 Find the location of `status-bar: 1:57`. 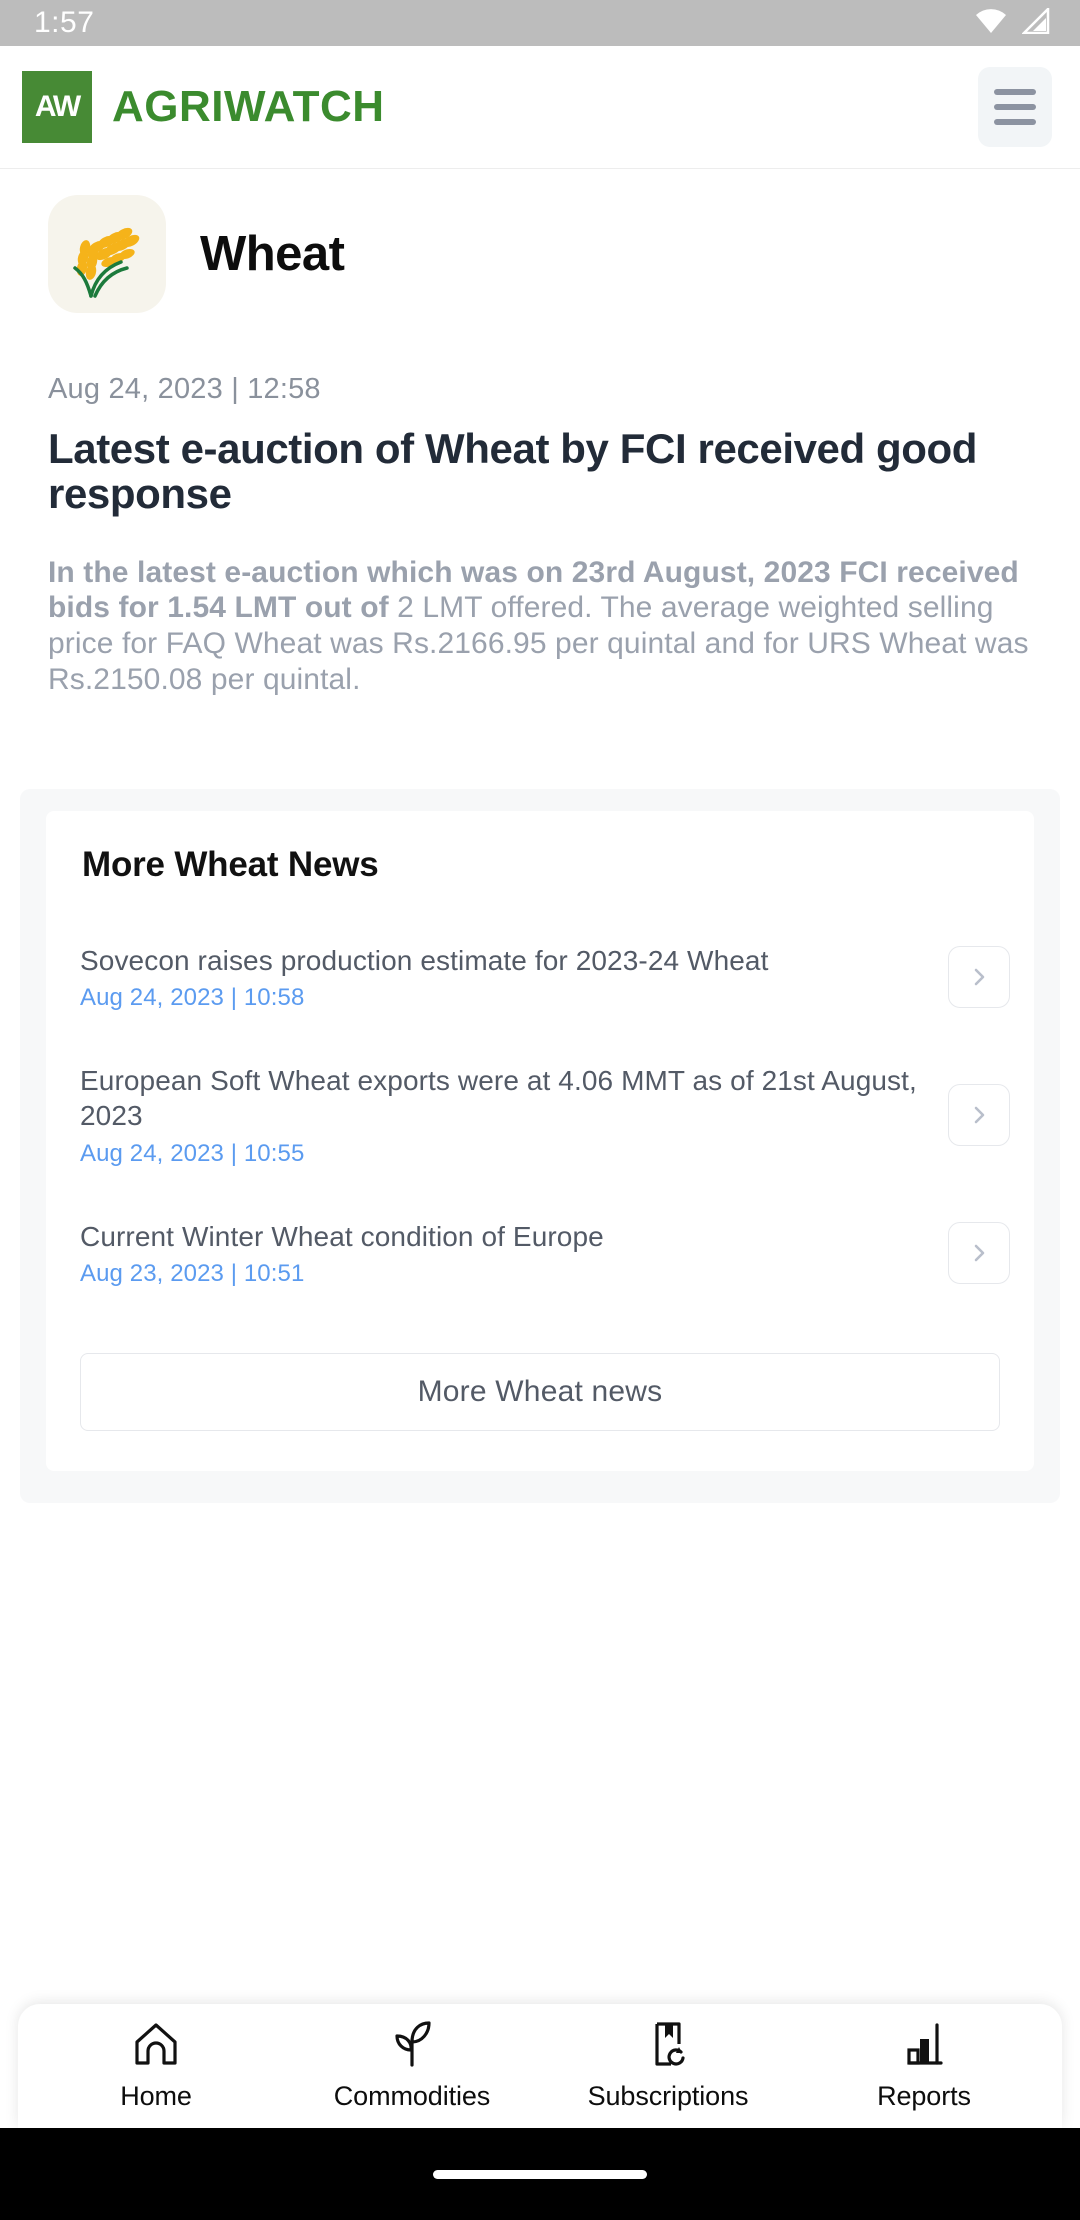

status-bar: 1:57 is located at coordinates (540, 23).